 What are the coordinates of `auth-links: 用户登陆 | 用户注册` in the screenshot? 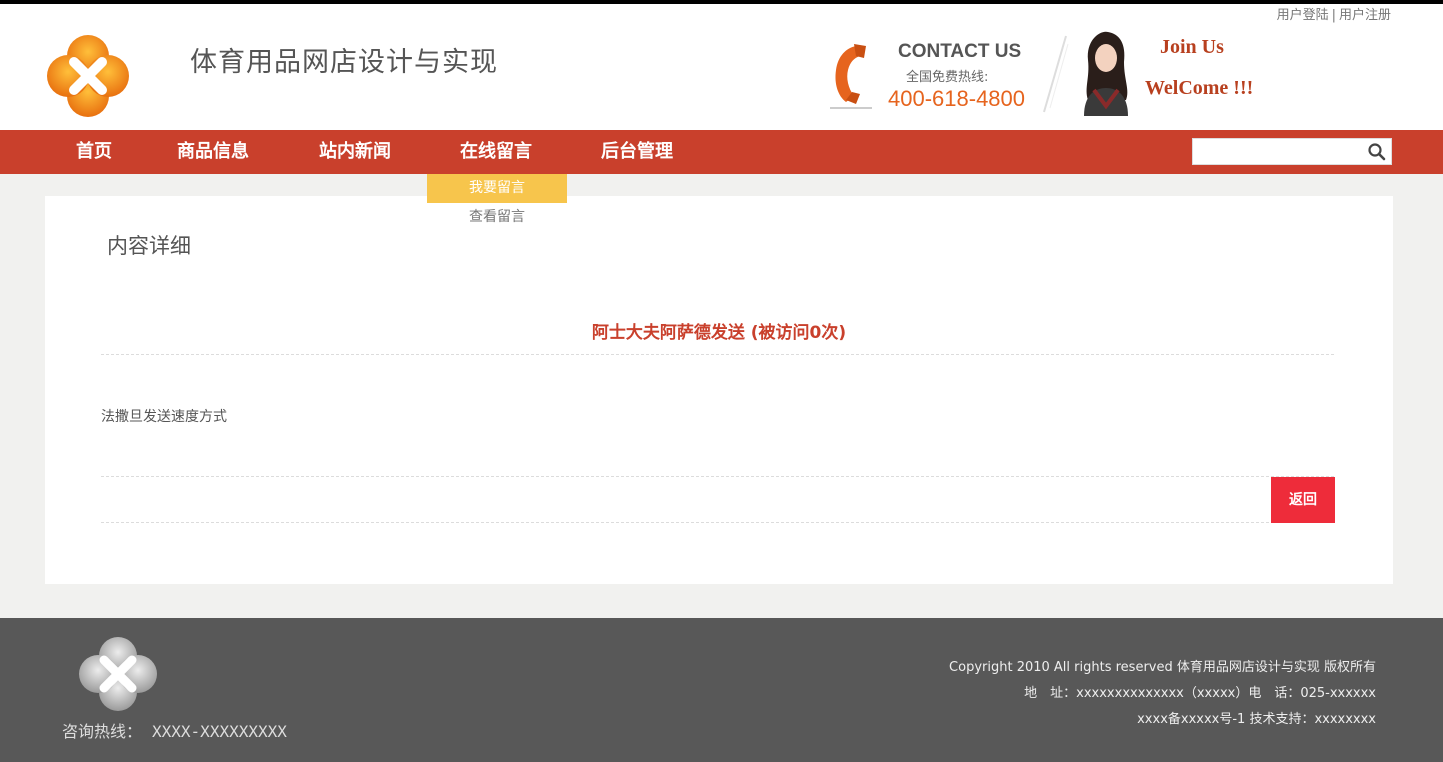 It's located at (1334, 13).